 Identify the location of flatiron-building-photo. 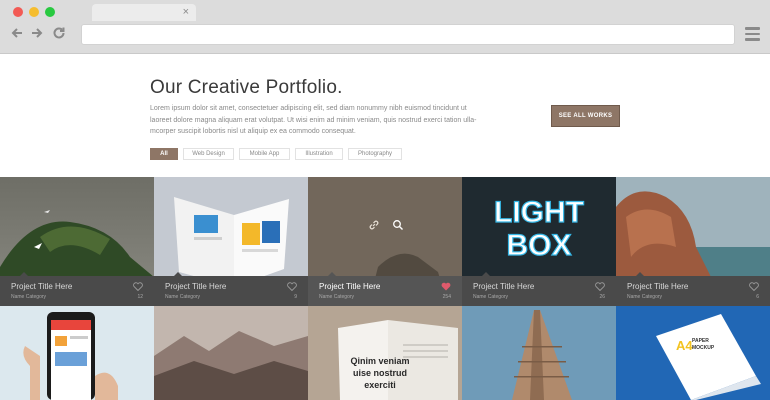
(539, 353).